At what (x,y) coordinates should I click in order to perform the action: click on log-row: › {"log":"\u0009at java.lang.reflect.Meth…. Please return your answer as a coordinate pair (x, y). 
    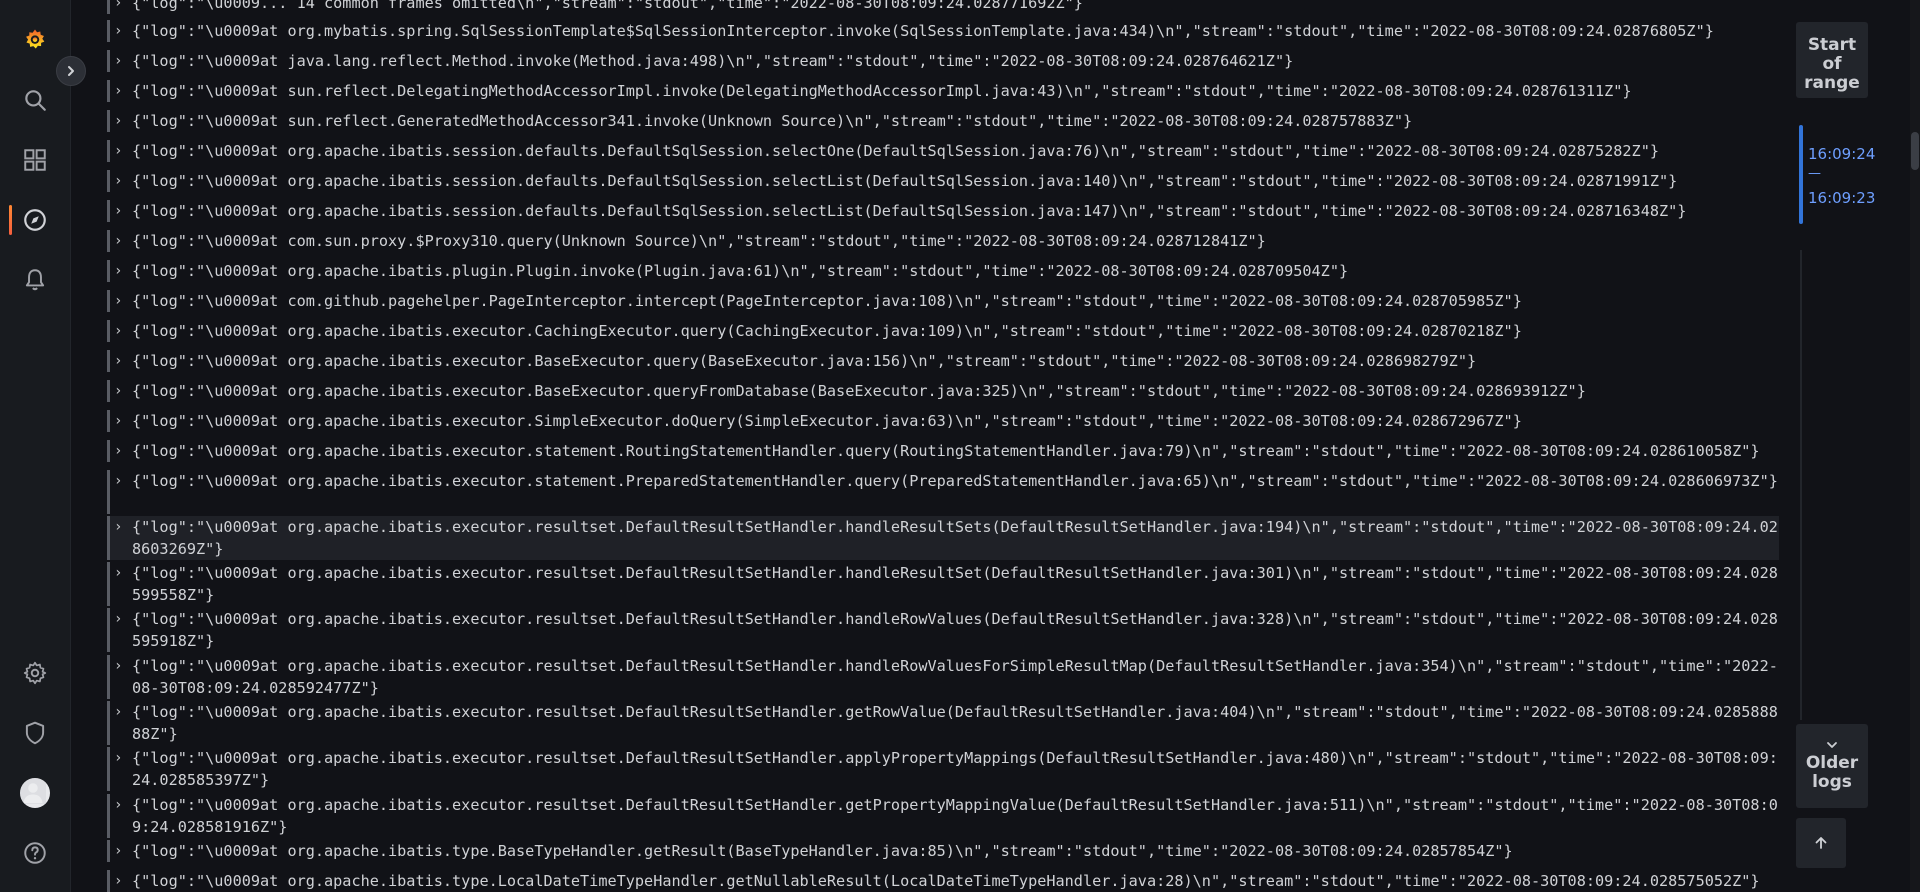
    Looking at the image, I should click on (943, 61).